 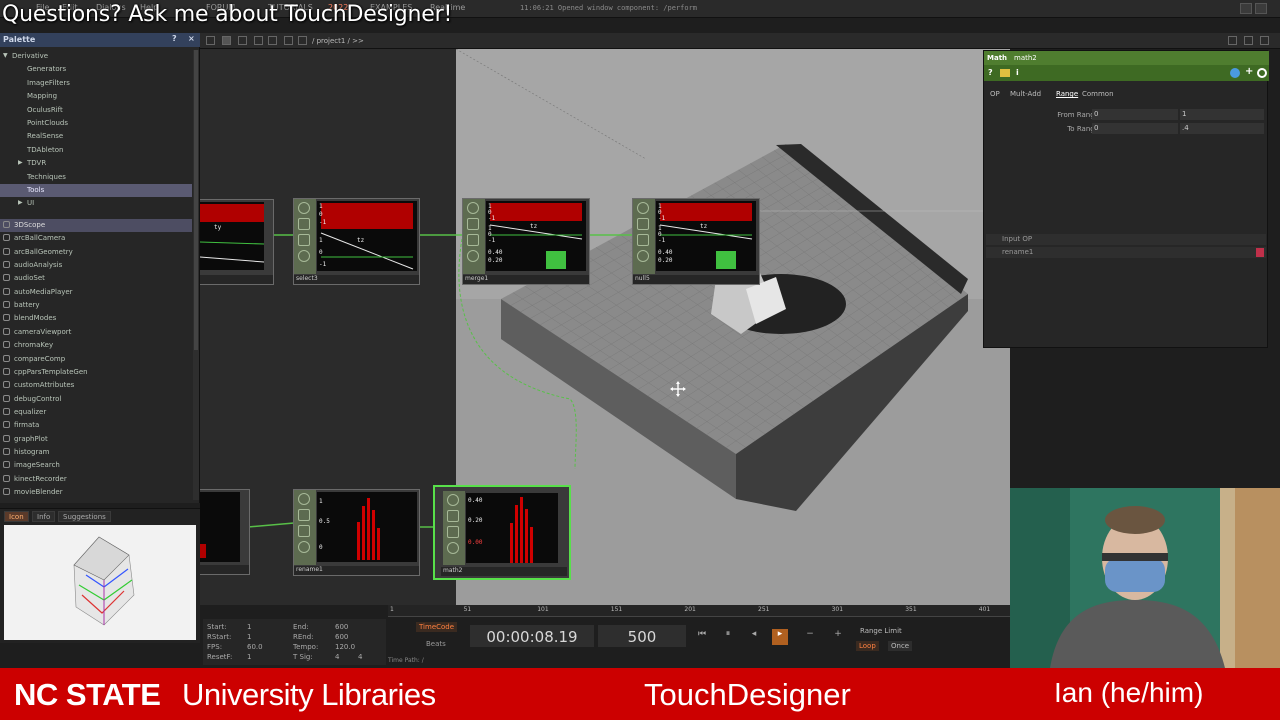 What do you see at coordinates (255, 647) in the screenshot?
I see `fps-value: 60.0` at bounding box center [255, 647].